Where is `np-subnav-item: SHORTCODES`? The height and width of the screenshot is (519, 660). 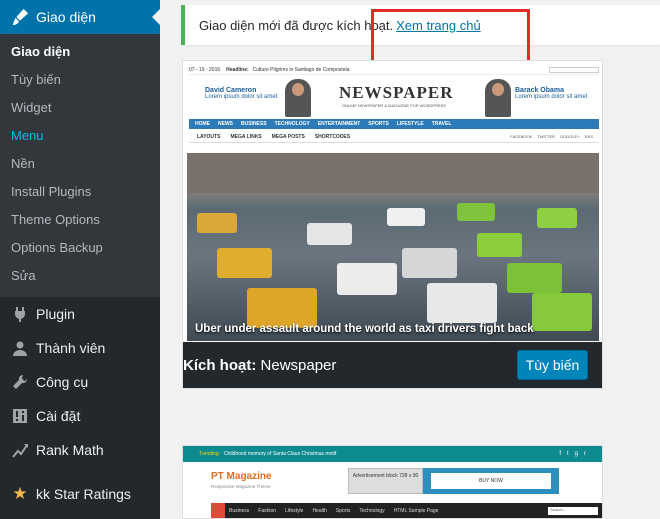 np-subnav-item: SHORTCODES is located at coordinates (332, 136).